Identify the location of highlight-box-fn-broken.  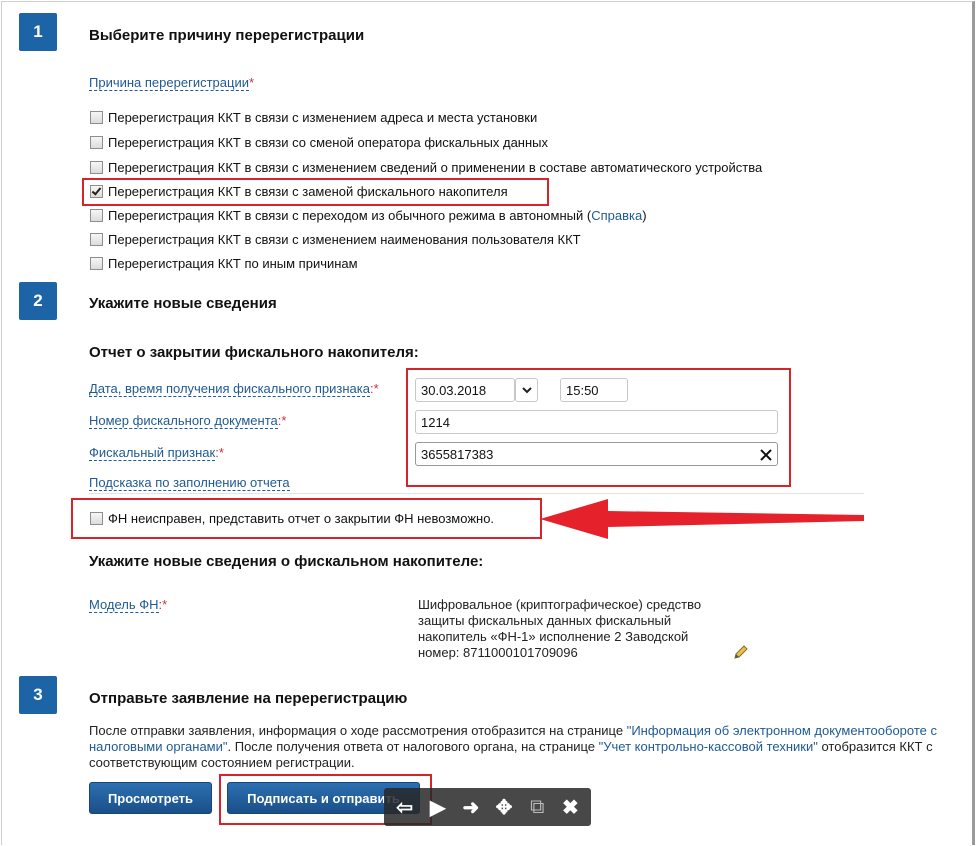
(306, 518).